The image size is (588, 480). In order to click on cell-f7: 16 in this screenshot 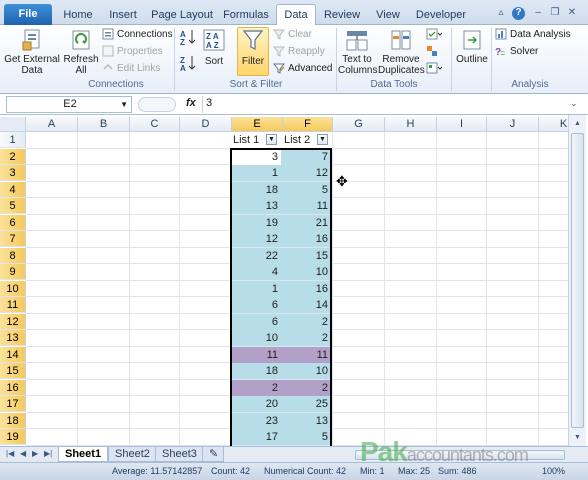, I will do `click(306, 239)`.